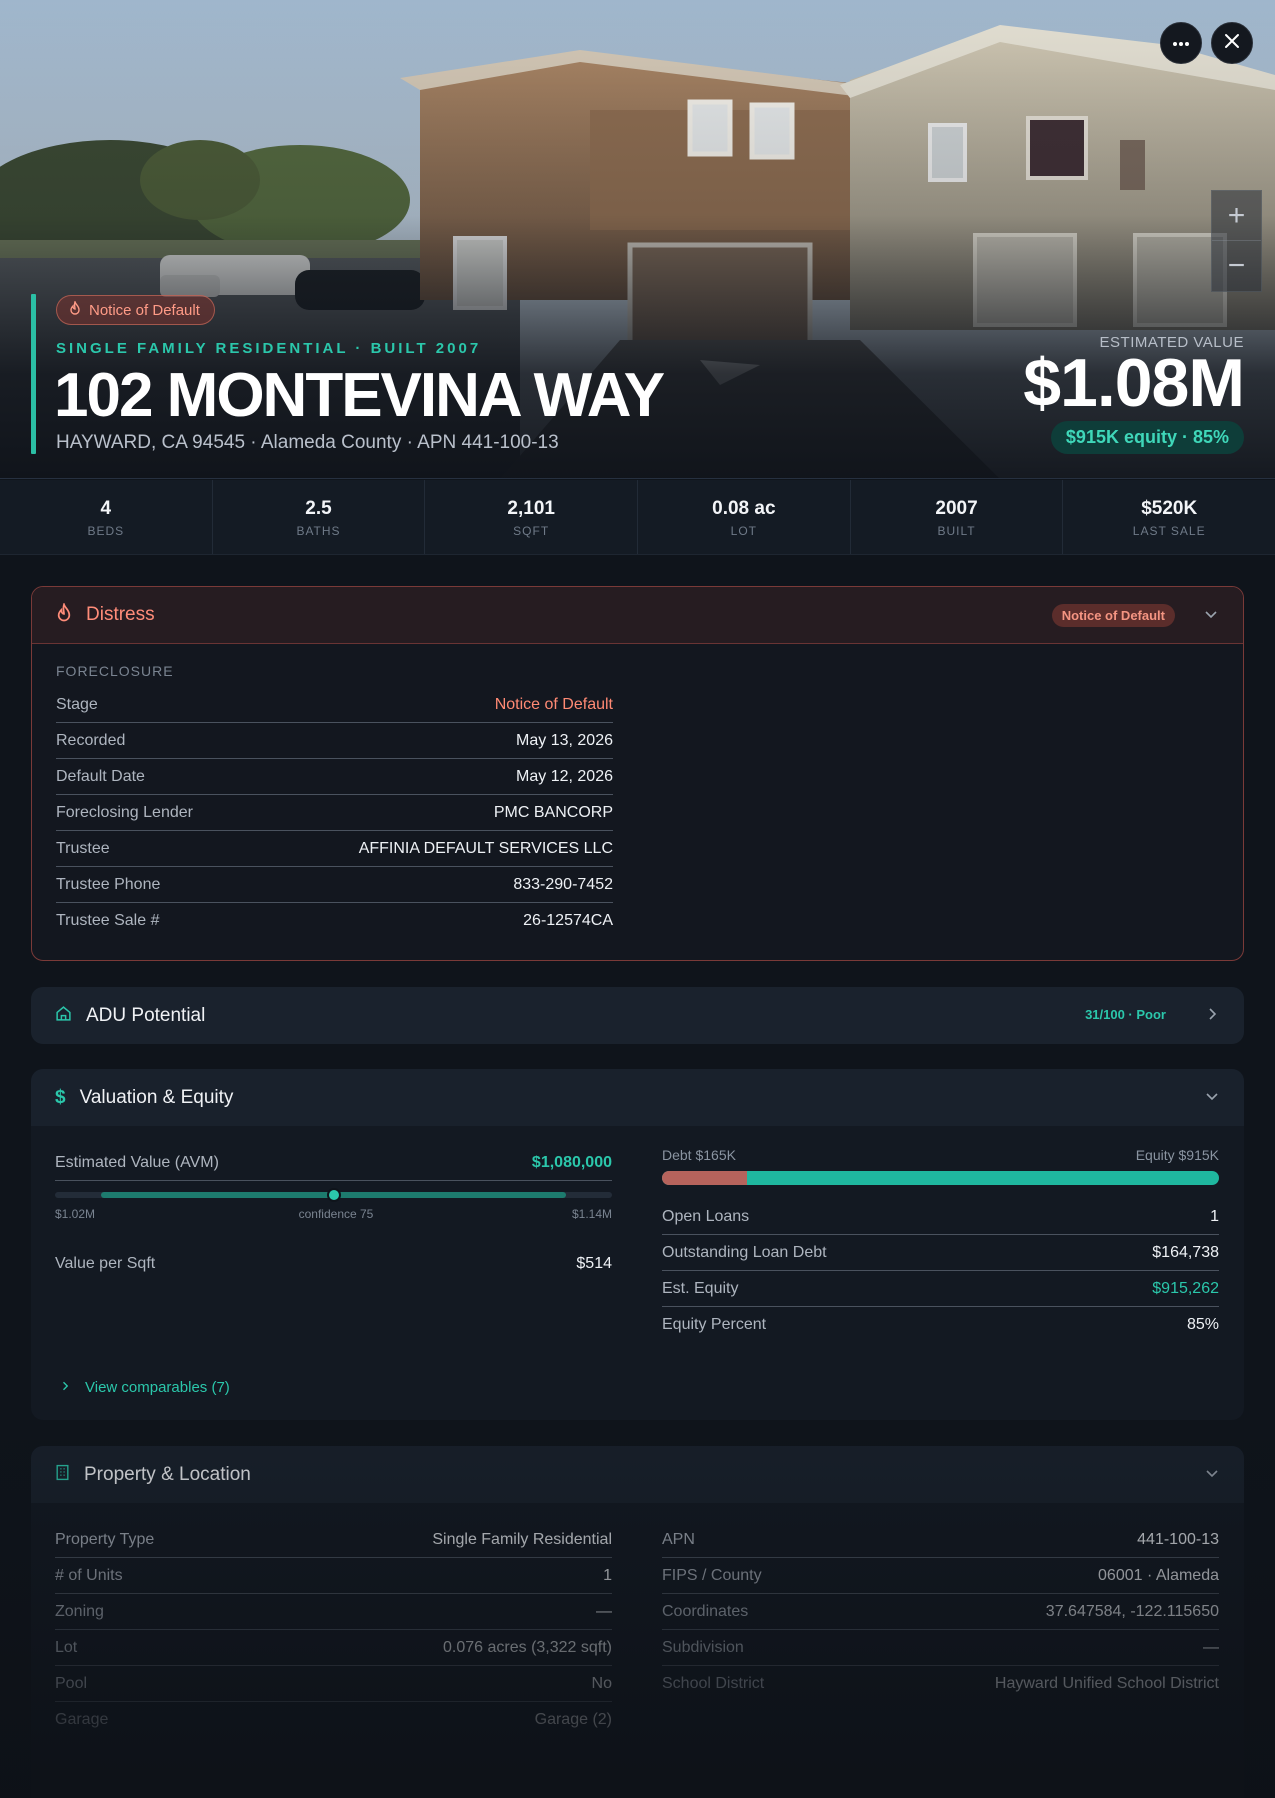 This screenshot has width=1275, height=1798. Describe the element at coordinates (564, 740) in the screenshot. I see `row-value: May 13, 2026` at that location.